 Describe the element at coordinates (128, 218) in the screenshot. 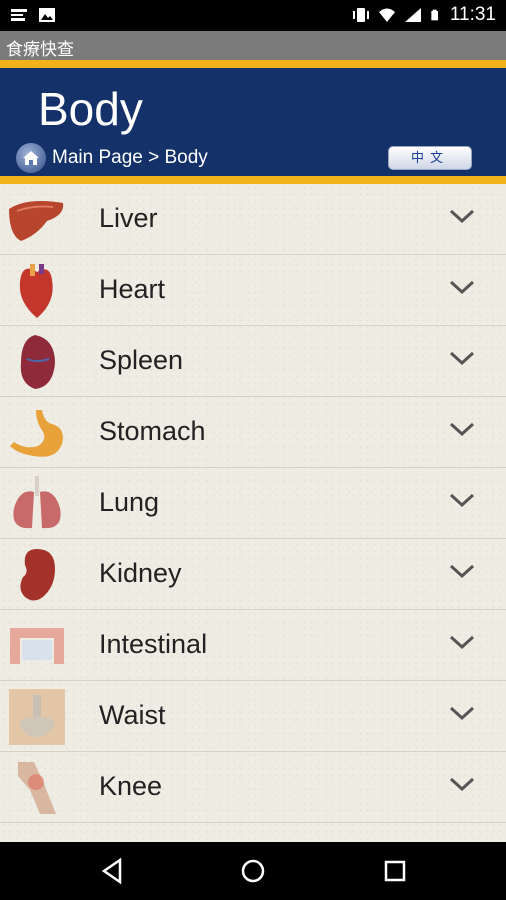

I see `list-item-label: Liver` at that location.